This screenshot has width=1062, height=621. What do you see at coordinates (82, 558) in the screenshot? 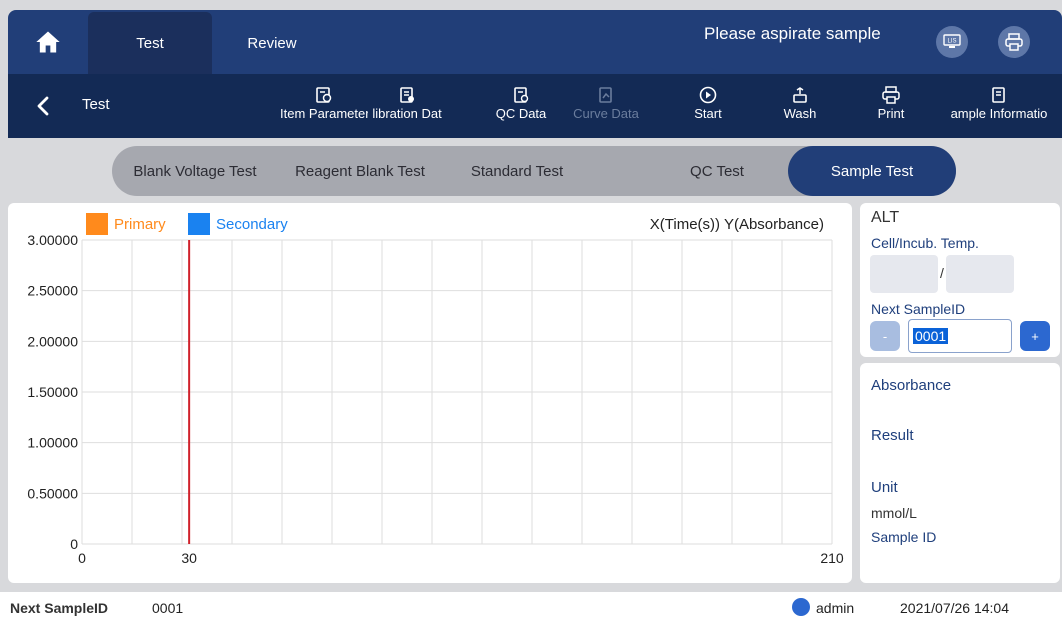
I see `x-tick-label: 0` at bounding box center [82, 558].